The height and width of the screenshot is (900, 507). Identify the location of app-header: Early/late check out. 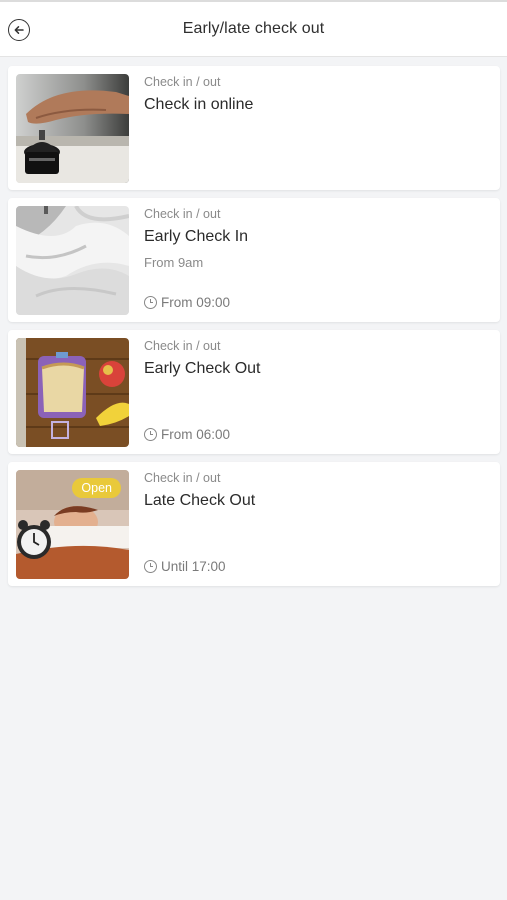
(253, 28).